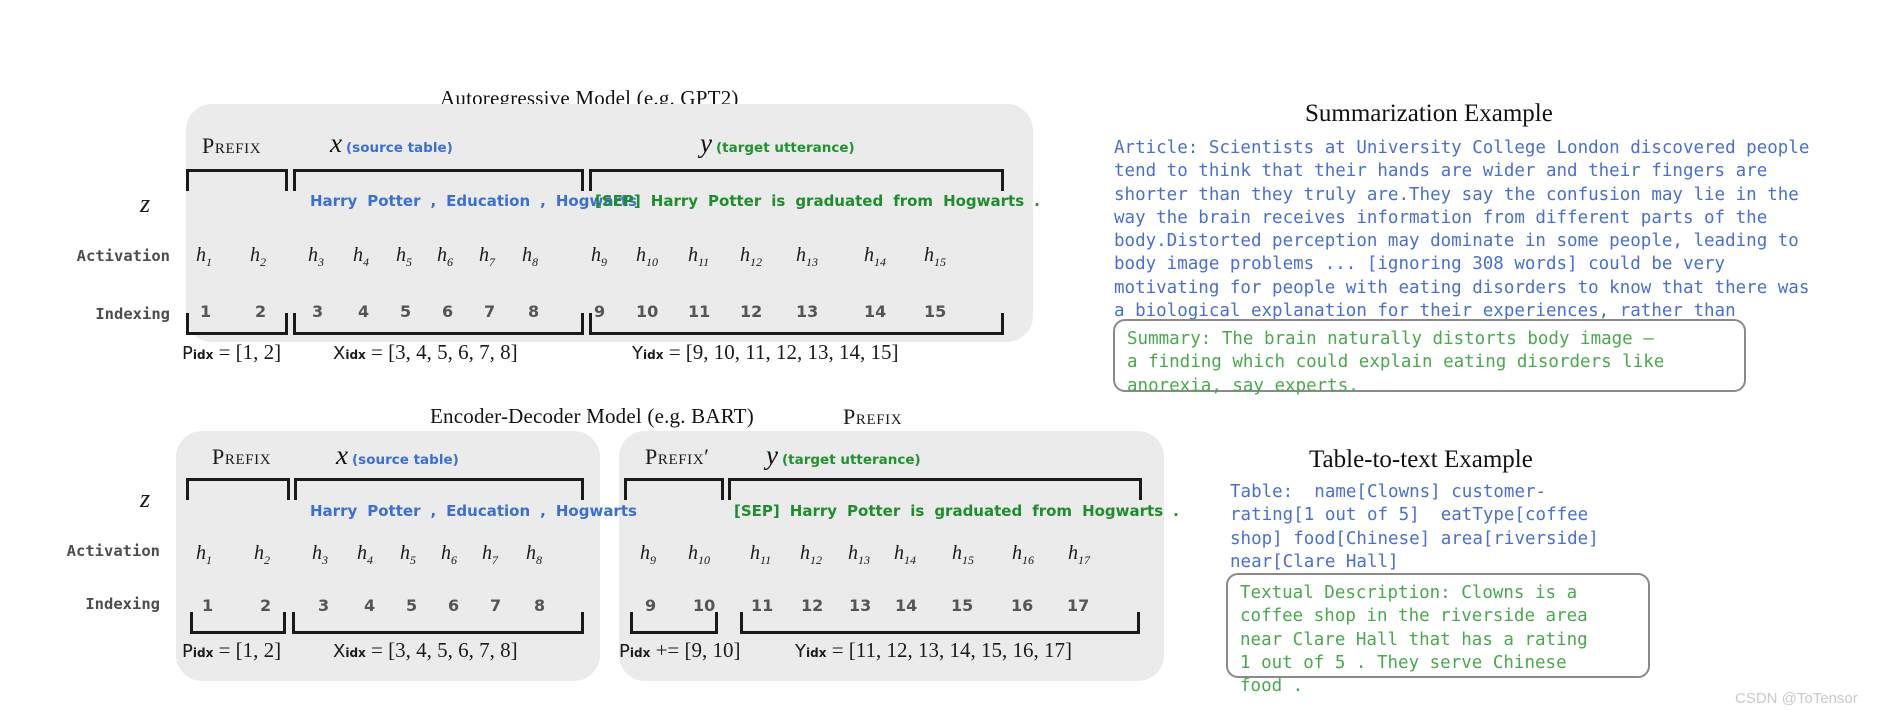 This screenshot has width=1891, height=718. I want to click on p-idx-formula-decoder: Pidx += [9, 10], so click(680, 650).